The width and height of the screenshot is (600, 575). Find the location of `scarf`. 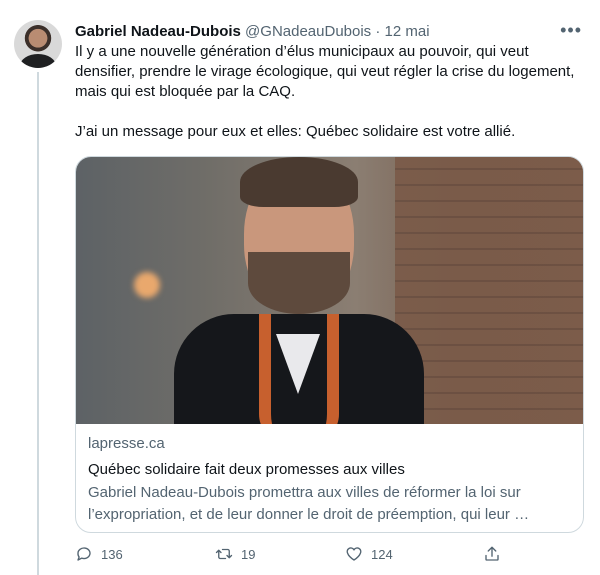

scarf is located at coordinates (299, 369).